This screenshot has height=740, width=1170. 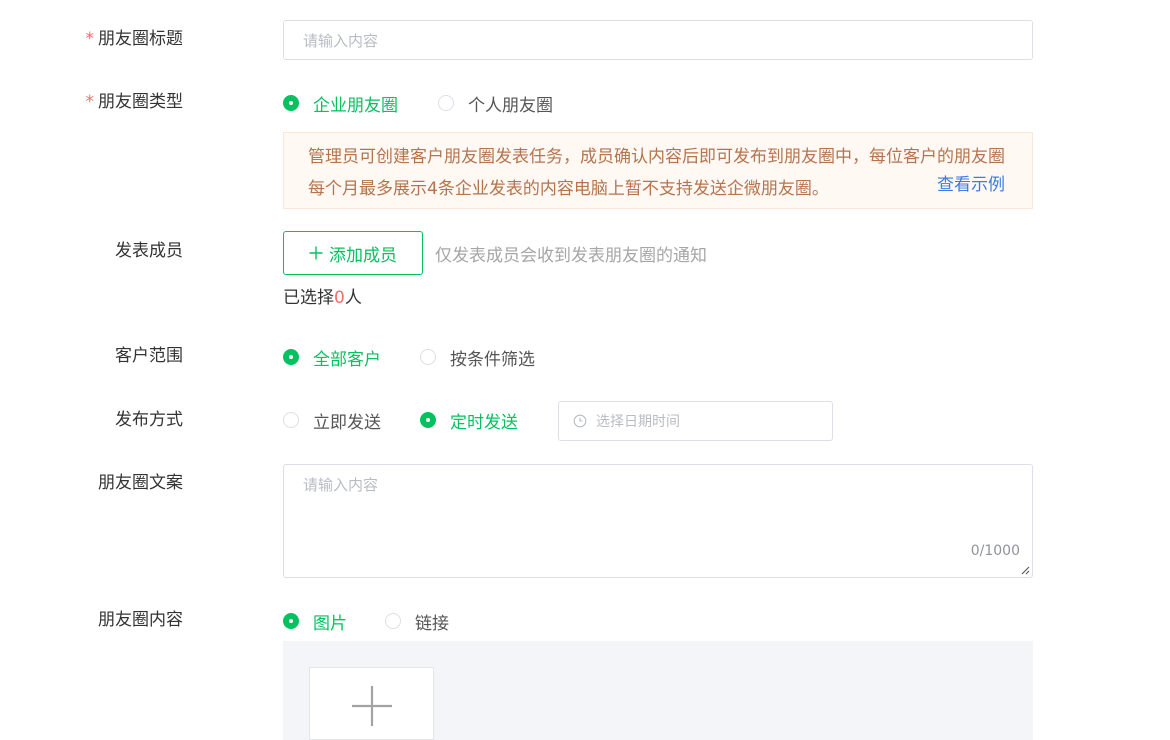 What do you see at coordinates (149, 251) in the screenshot?
I see `members-label: 发表成员` at bounding box center [149, 251].